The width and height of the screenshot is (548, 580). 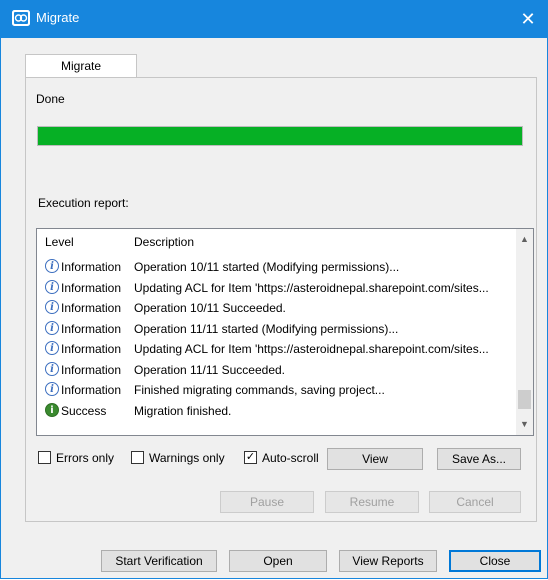 I want to click on cancel-button: Cancel, so click(x=475, y=502).